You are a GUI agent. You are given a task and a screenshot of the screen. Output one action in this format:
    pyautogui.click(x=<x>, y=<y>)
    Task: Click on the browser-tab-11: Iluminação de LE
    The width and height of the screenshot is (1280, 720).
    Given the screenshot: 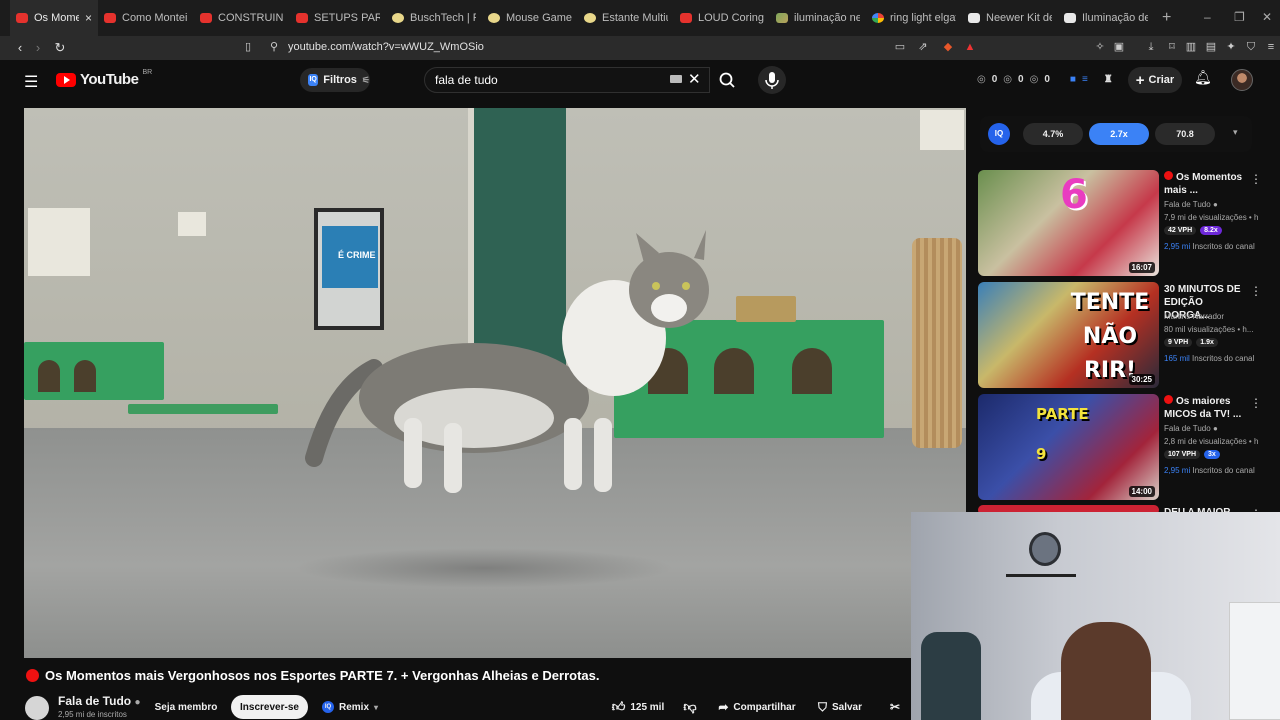 What is the action you would take?
    pyautogui.click(x=1106, y=18)
    